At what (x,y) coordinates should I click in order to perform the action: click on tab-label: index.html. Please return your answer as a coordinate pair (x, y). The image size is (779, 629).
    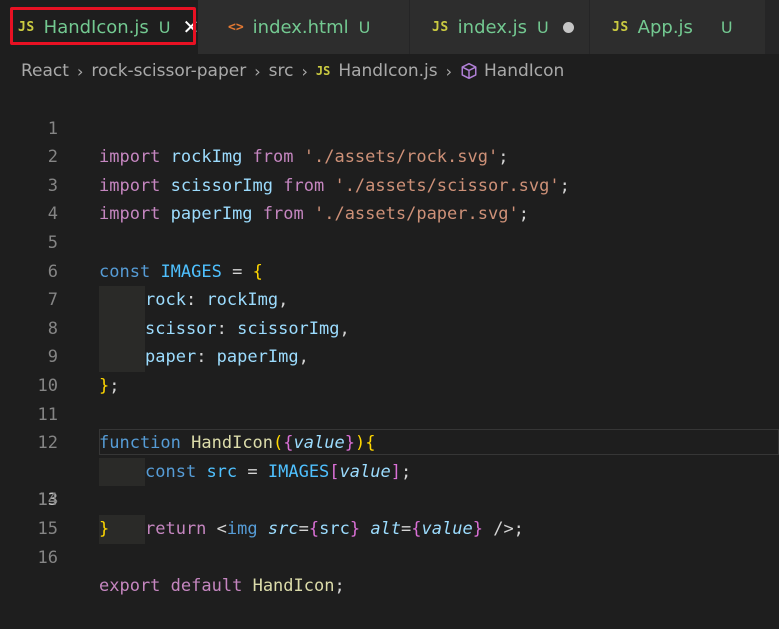
    Looking at the image, I should click on (300, 27).